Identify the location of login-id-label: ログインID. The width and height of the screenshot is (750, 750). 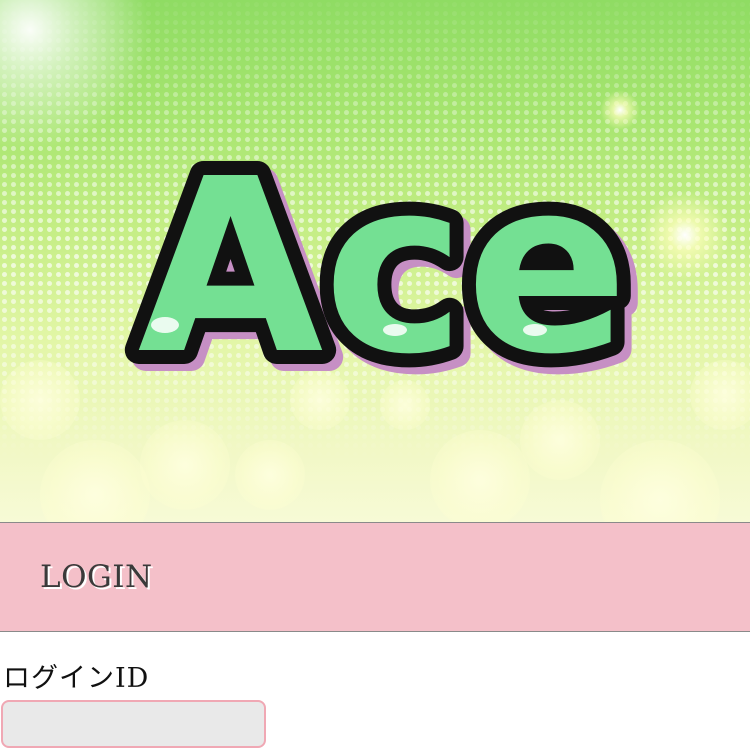
(76, 678).